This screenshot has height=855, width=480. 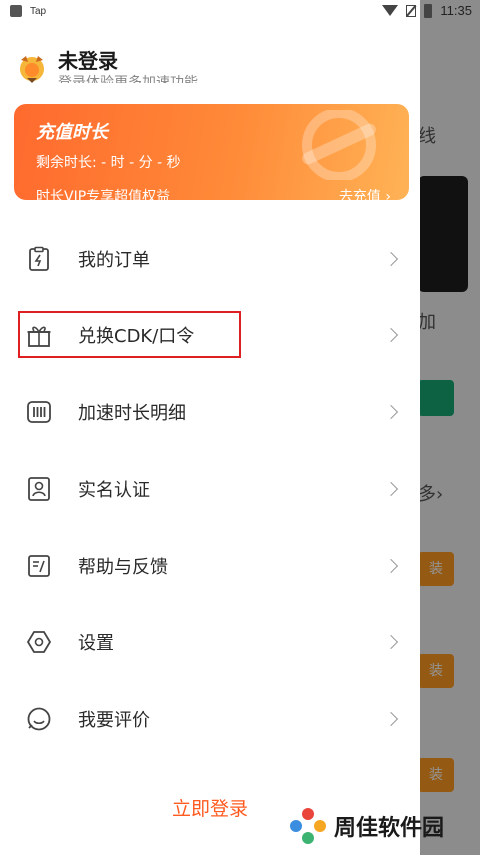 What do you see at coordinates (39, 642) in the screenshot?
I see `settings-icon` at bounding box center [39, 642].